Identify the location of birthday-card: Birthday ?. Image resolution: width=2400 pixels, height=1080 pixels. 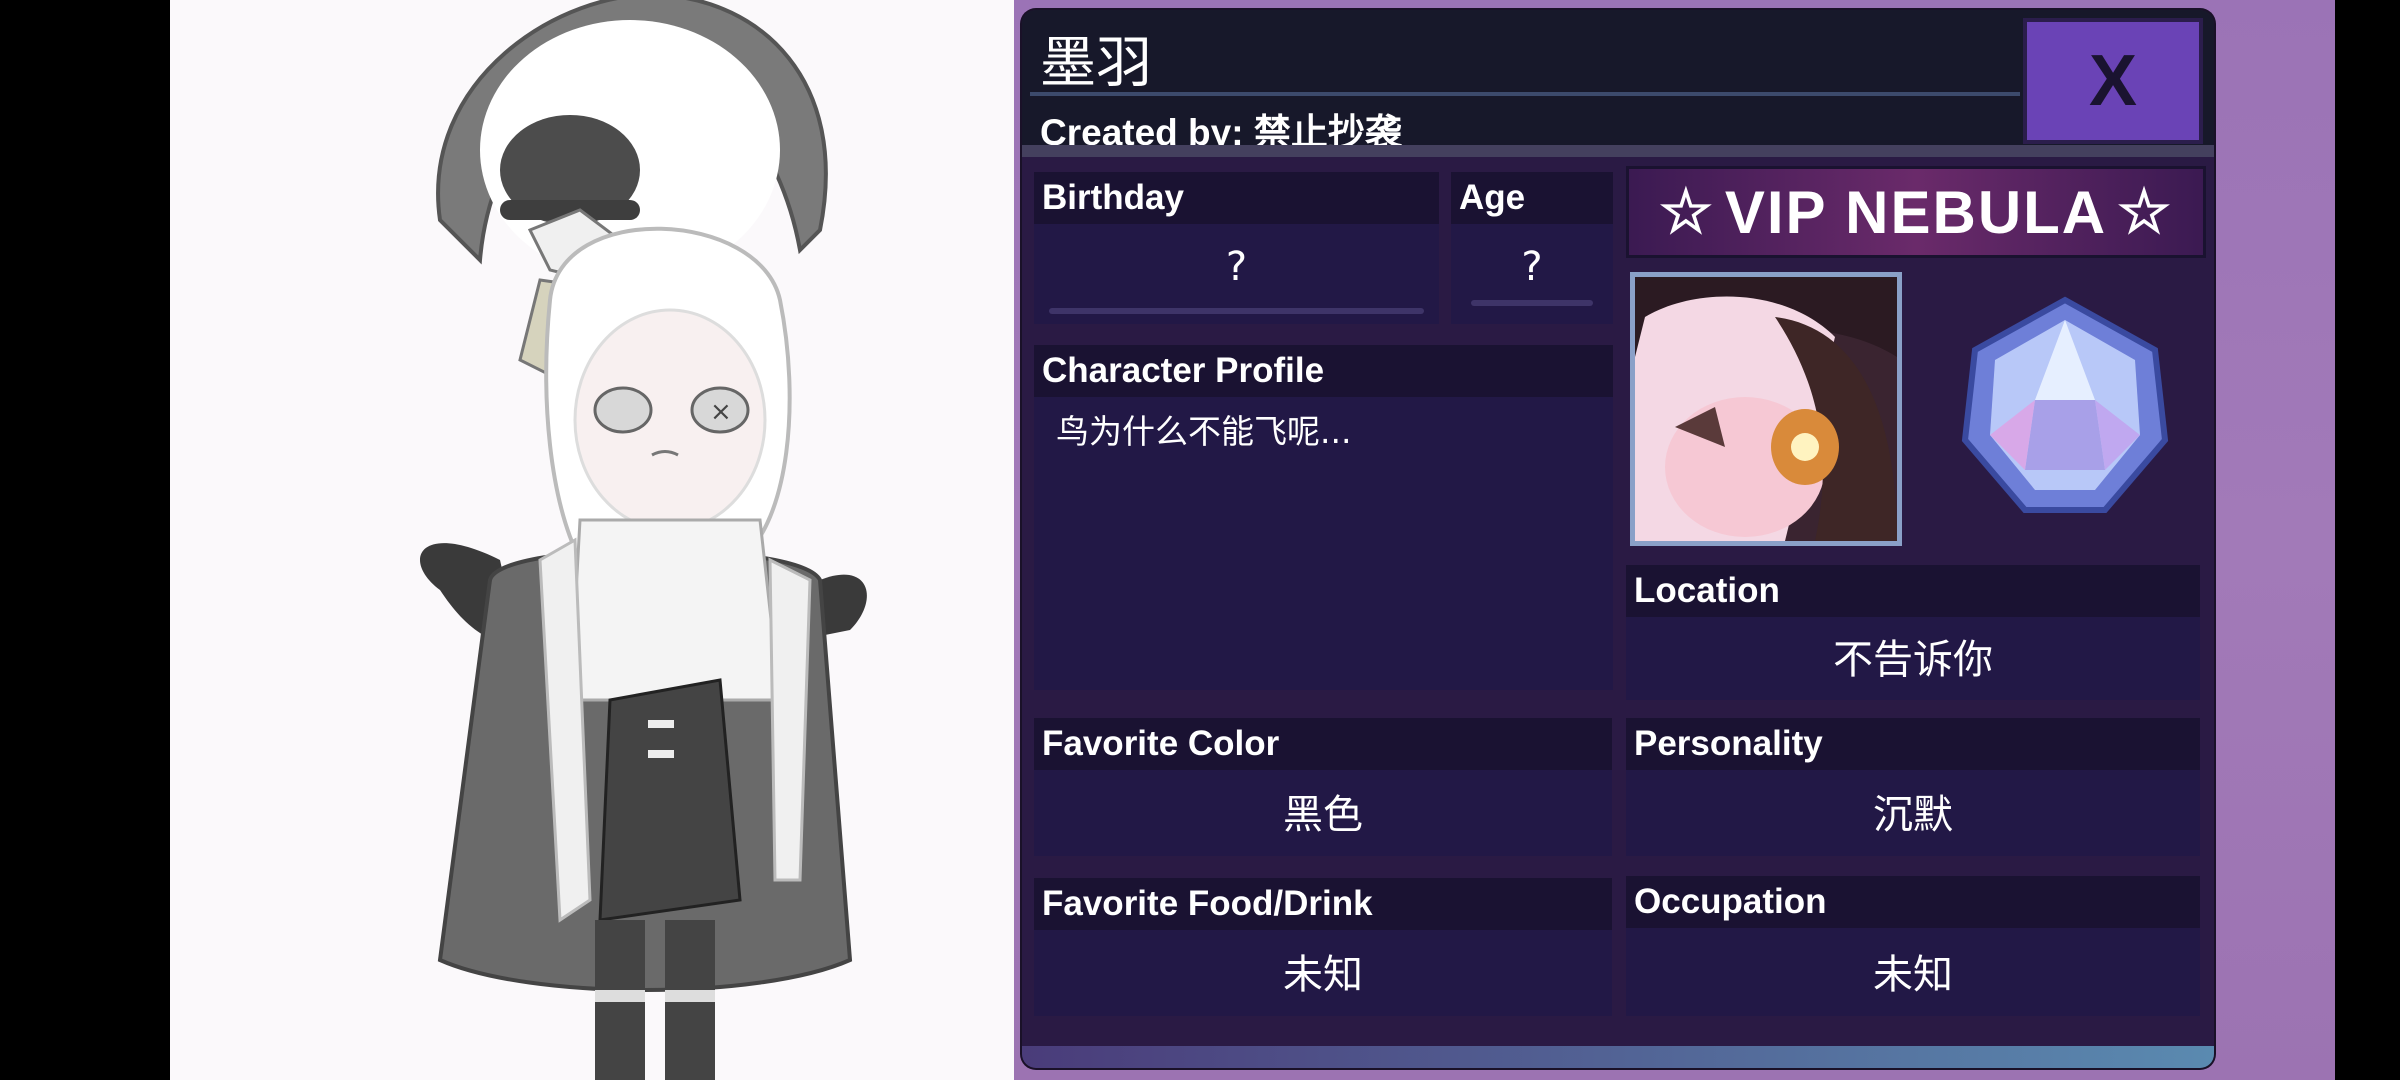
(1236, 248).